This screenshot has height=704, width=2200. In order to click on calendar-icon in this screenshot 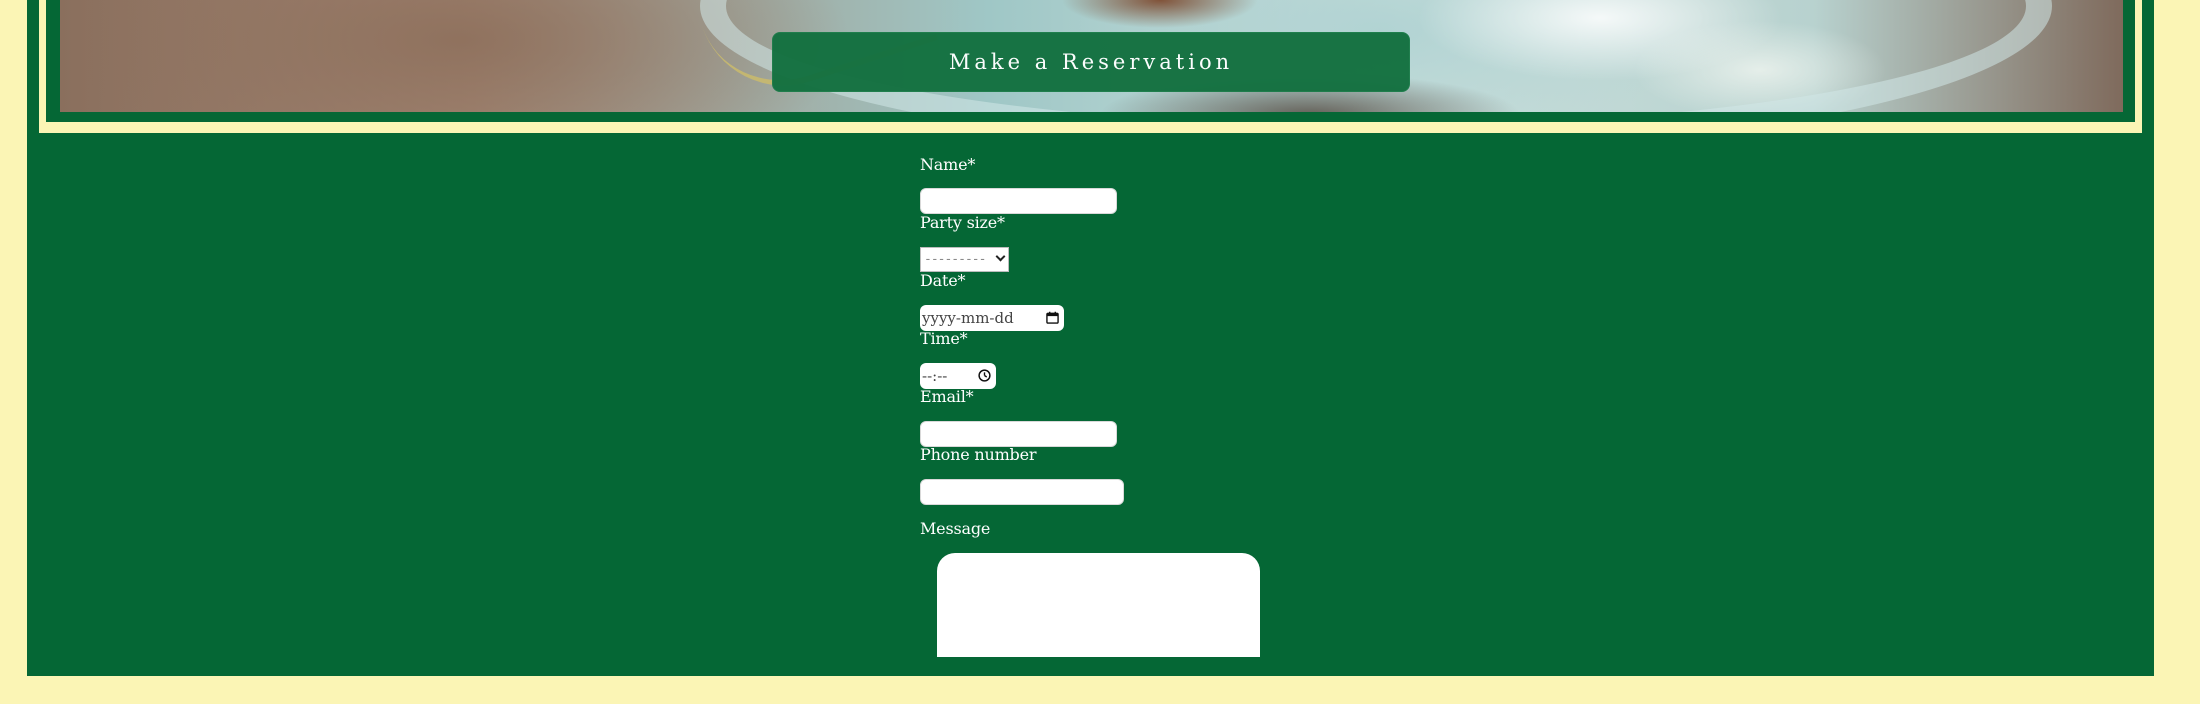, I will do `click(1052, 317)`.